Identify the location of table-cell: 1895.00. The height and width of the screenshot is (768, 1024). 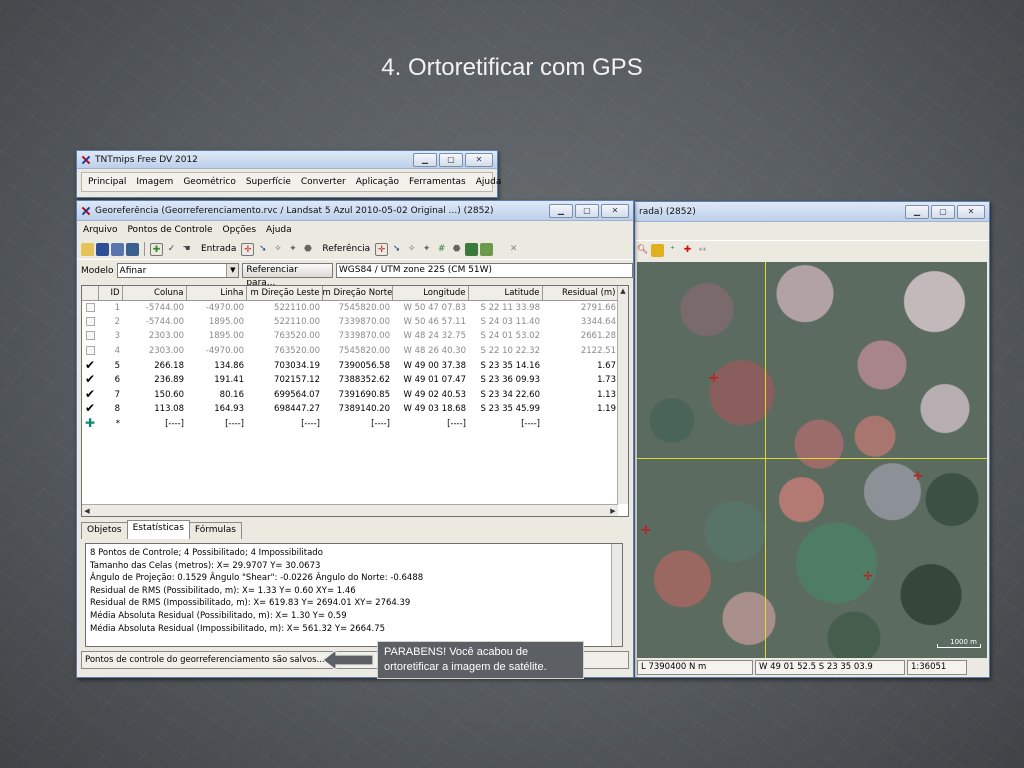
(216, 336).